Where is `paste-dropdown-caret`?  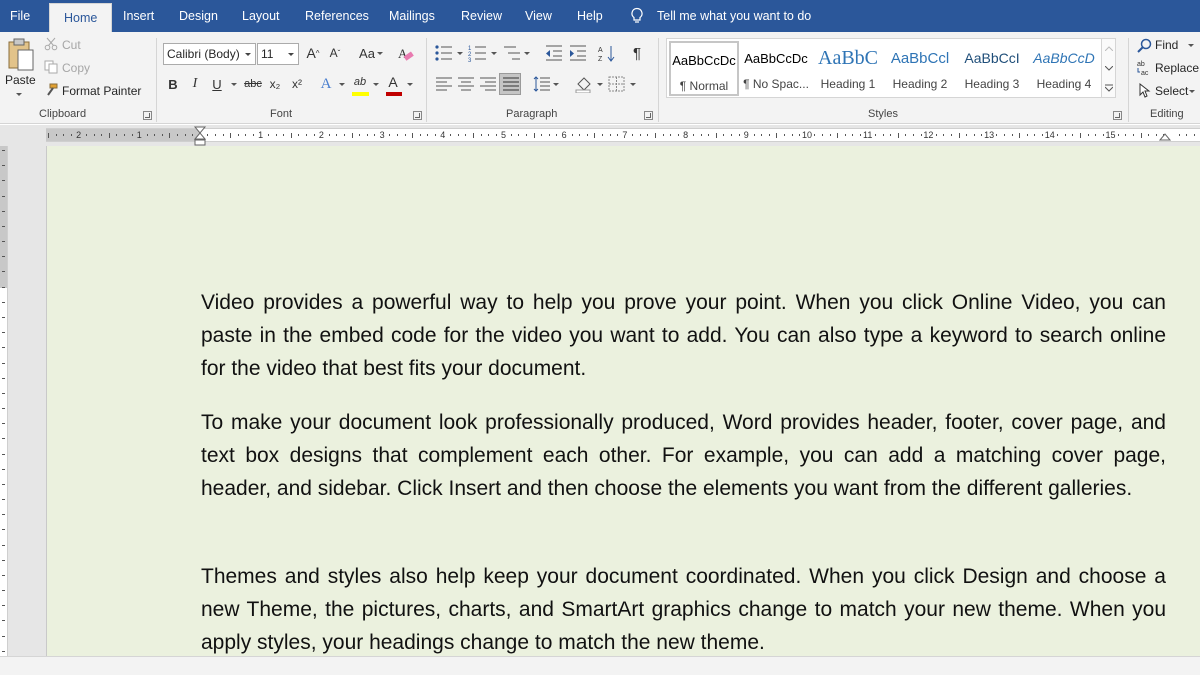
paste-dropdown-caret is located at coordinates (19, 94).